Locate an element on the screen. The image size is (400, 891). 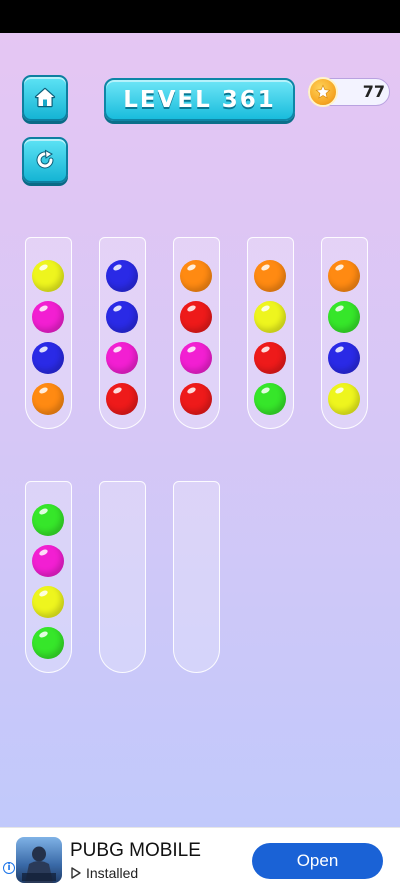
info-icon: i is located at coordinates (9, 868).